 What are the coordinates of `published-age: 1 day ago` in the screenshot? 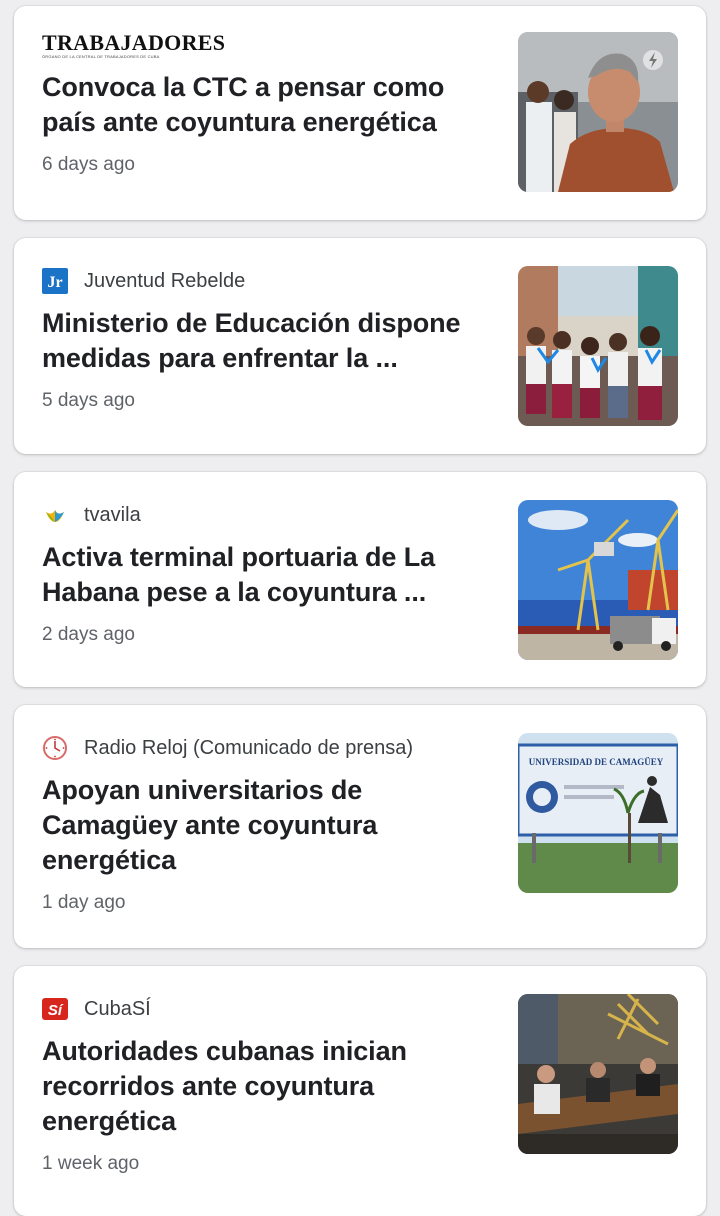 It's located at (84, 902).